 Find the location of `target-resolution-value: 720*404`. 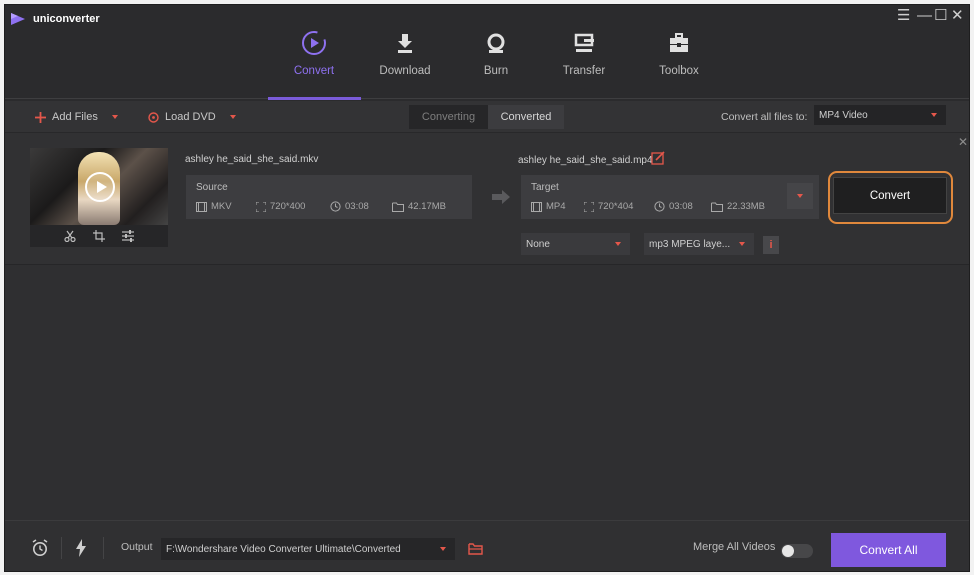

target-resolution-value: 720*404 is located at coordinates (616, 206).